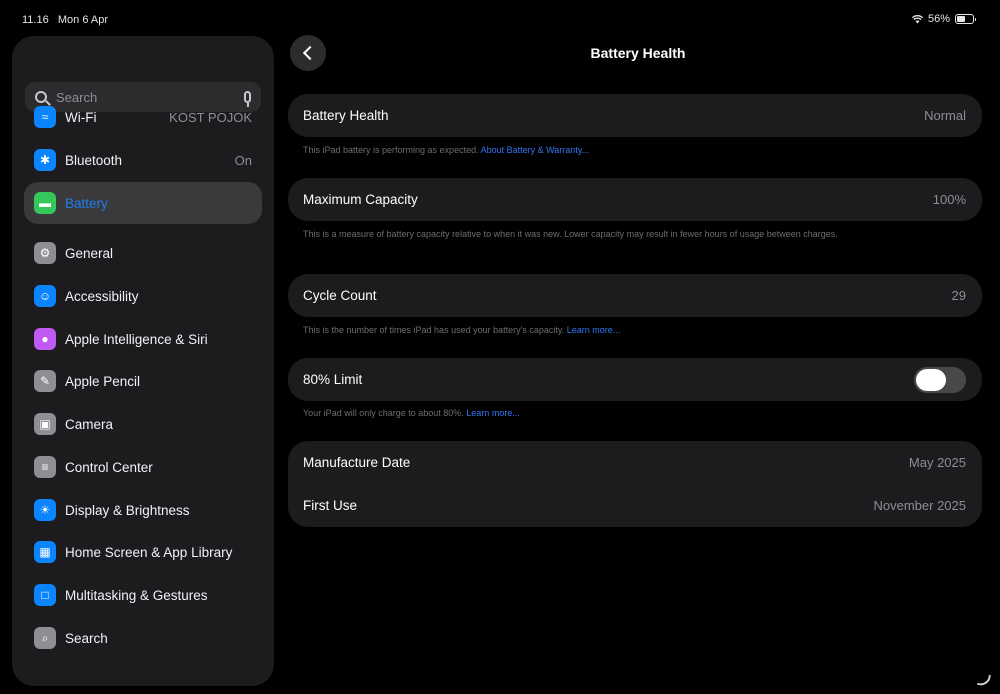 This screenshot has width=1000, height=694. I want to click on max-capacity-label: Maximum Capacity, so click(360, 199).